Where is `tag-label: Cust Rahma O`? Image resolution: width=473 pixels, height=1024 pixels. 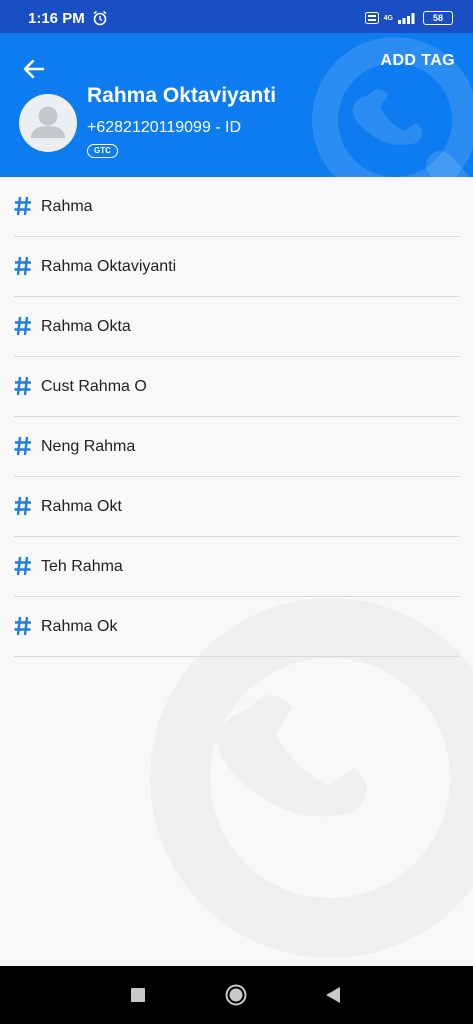 tag-label: Cust Rahma O is located at coordinates (94, 386).